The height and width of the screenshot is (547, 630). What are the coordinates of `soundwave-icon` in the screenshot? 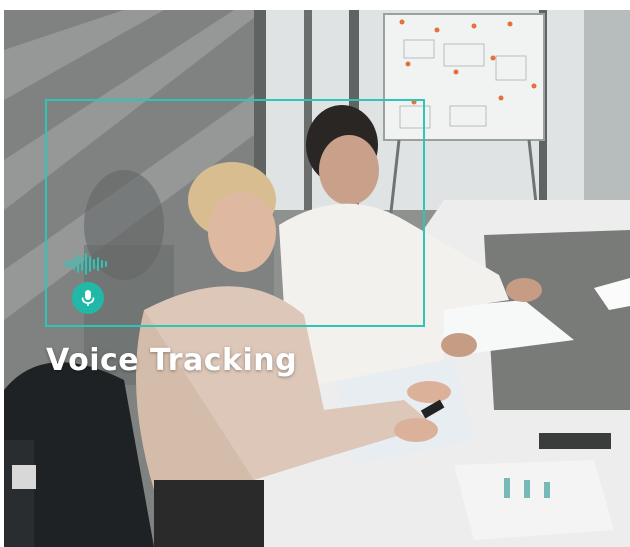 It's located at (86, 264).